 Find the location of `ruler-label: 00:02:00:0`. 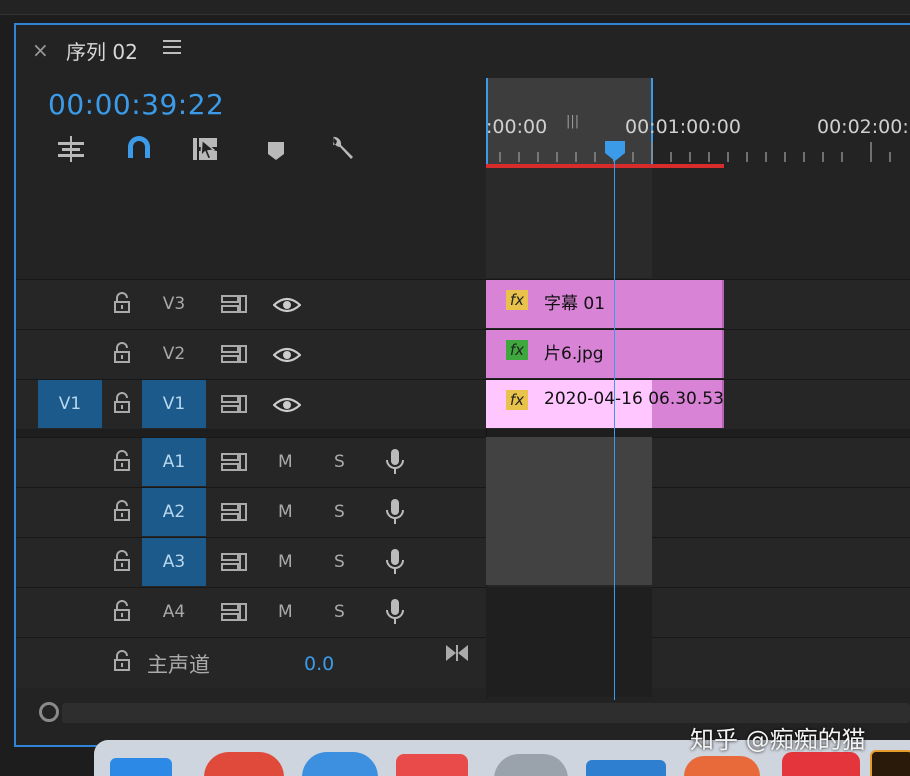

ruler-label: 00:02:00:0 is located at coordinates (863, 127).